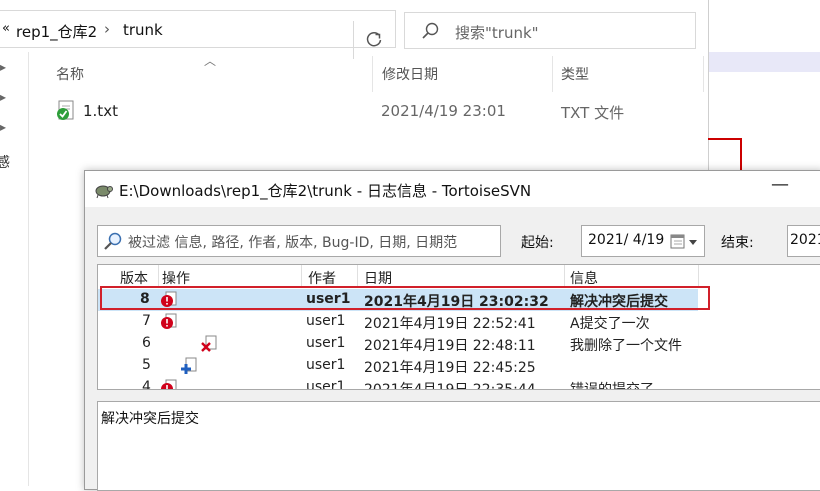 Image resolution: width=820 pixels, height=491 pixels. I want to click on nav-overflow-chevron: «, so click(6, 28).